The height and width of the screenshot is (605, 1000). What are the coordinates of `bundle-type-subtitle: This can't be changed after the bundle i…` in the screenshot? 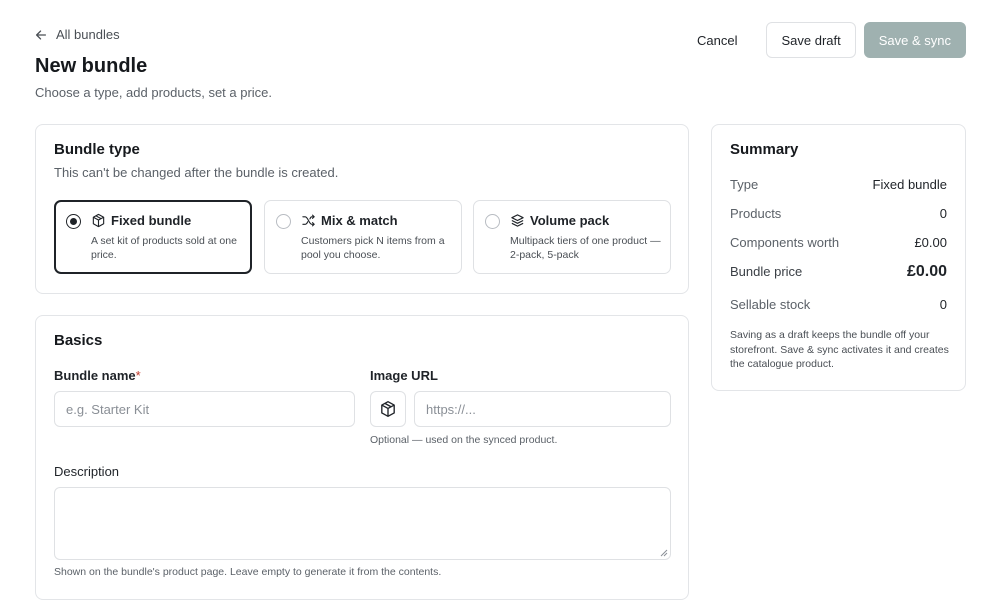 It's located at (196, 172).